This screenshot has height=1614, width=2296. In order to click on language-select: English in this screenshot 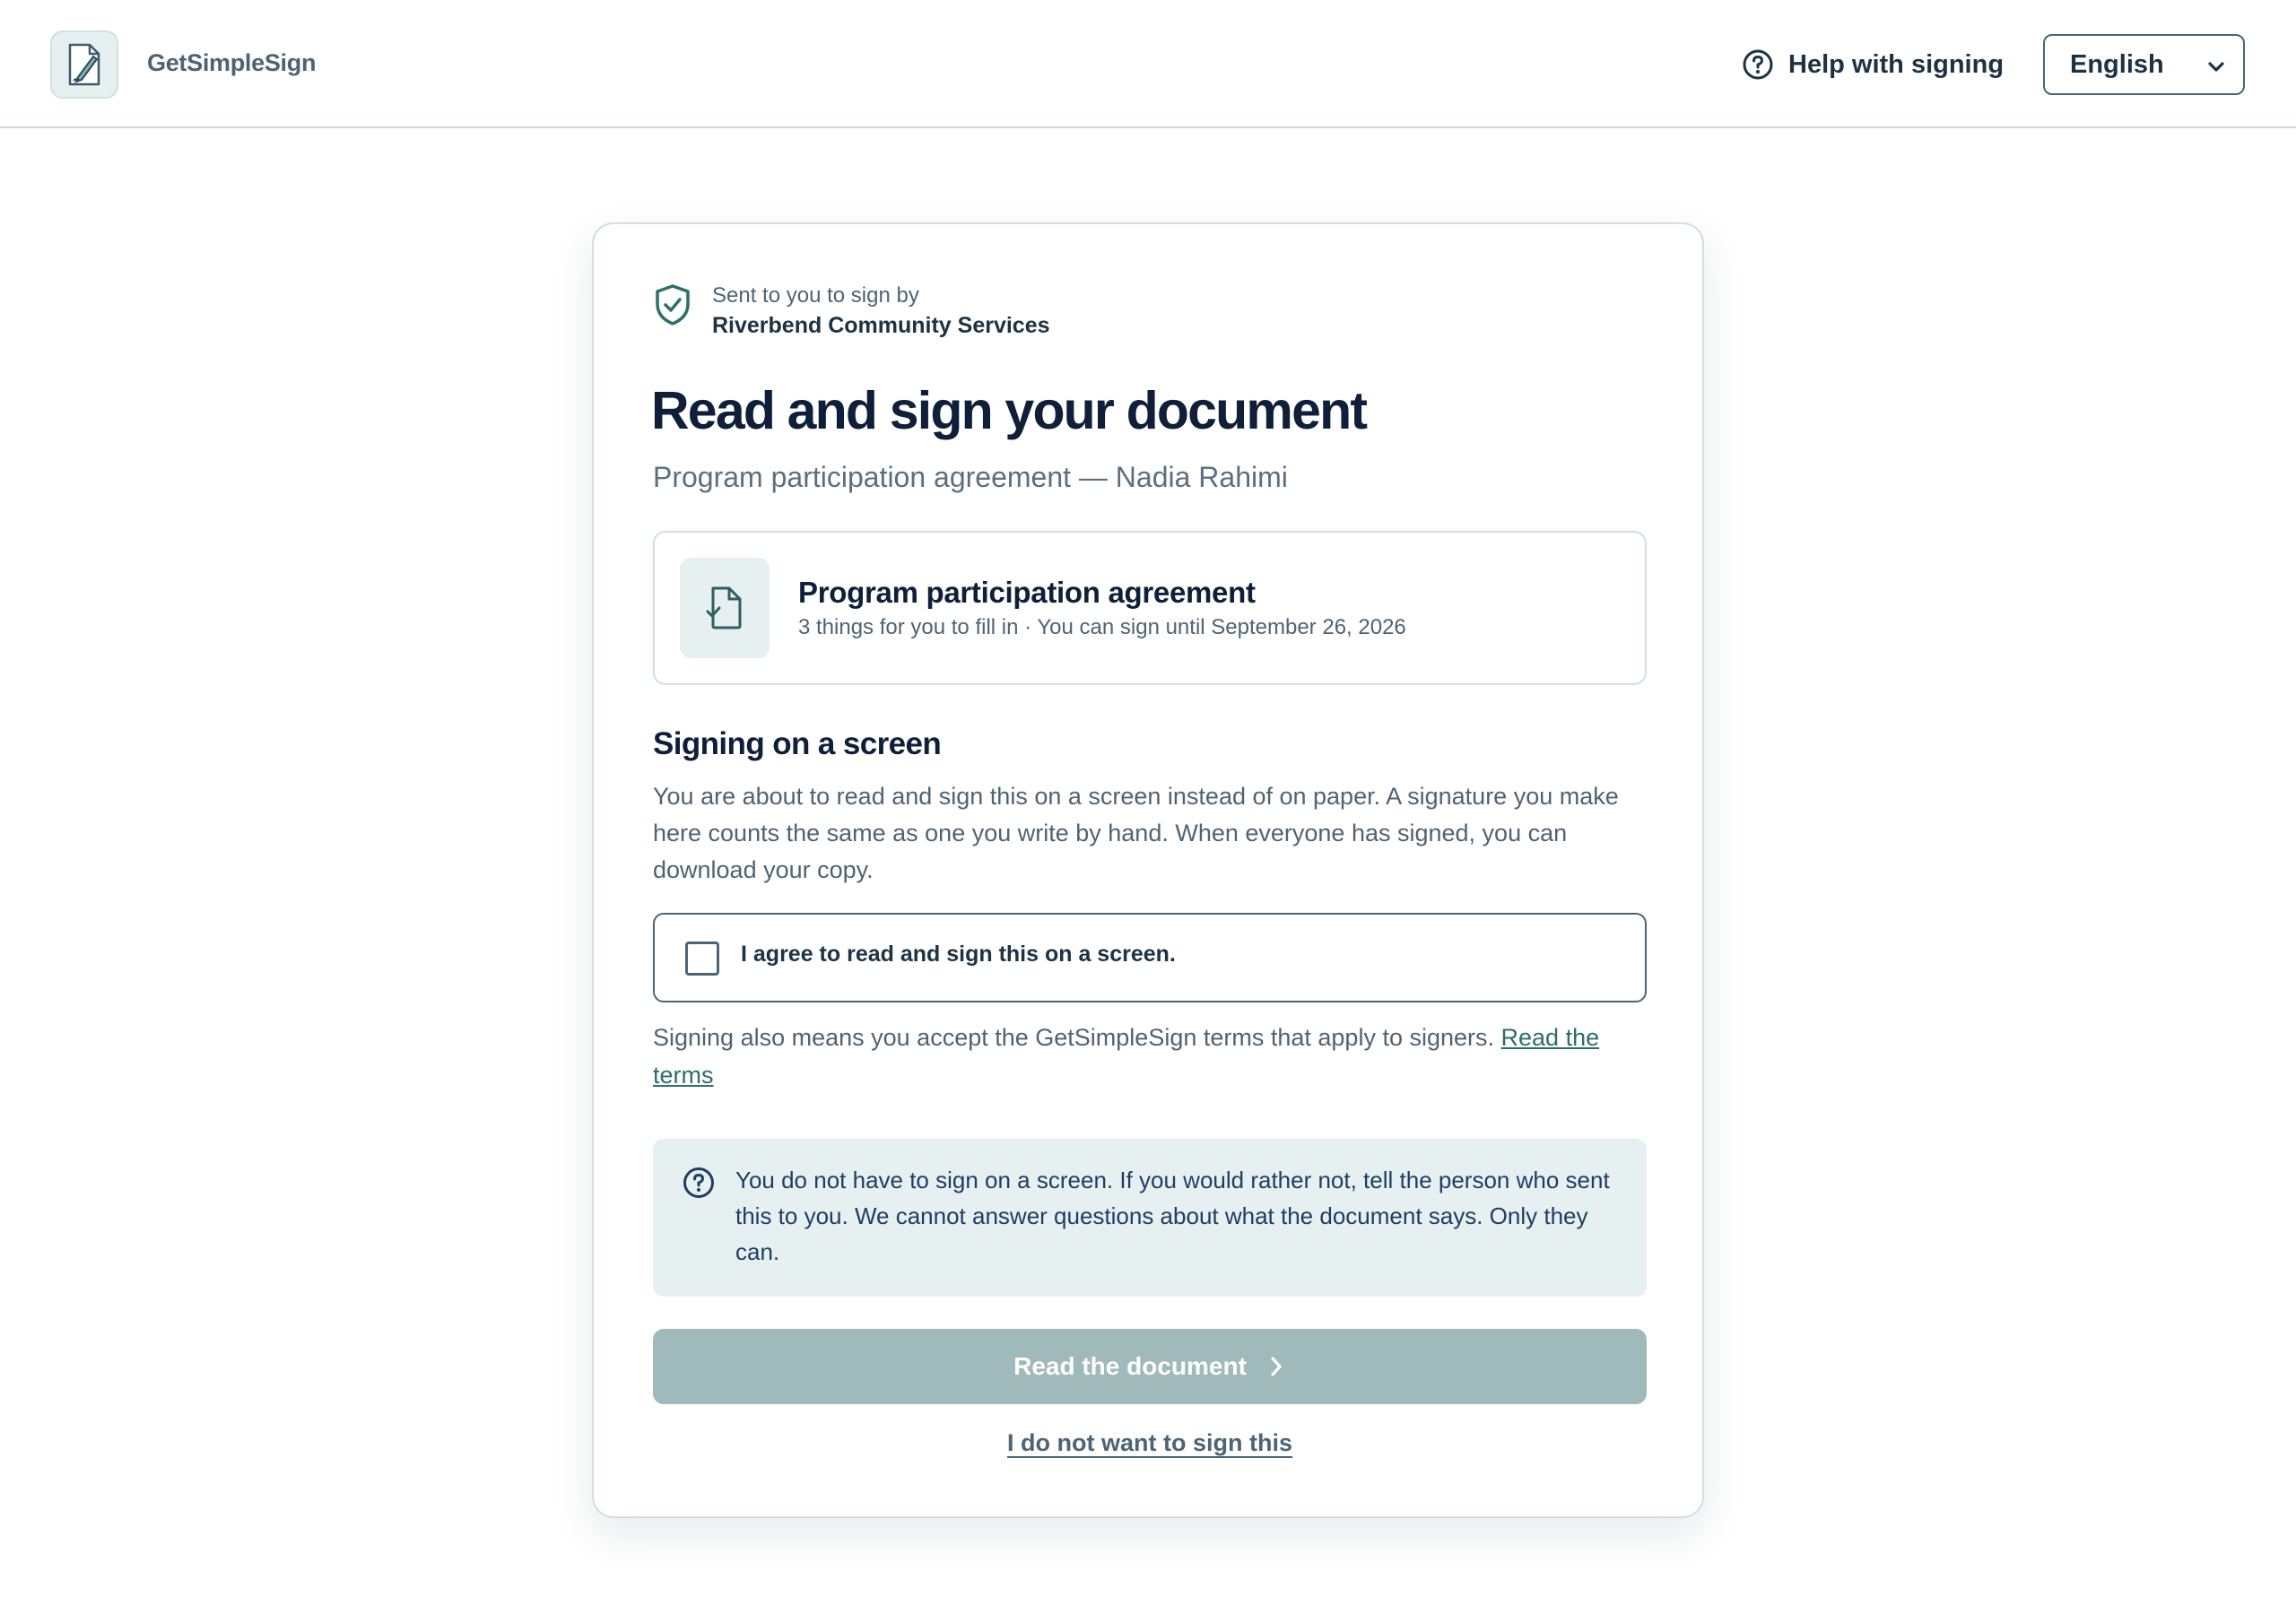, I will do `click(2144, 64)`.